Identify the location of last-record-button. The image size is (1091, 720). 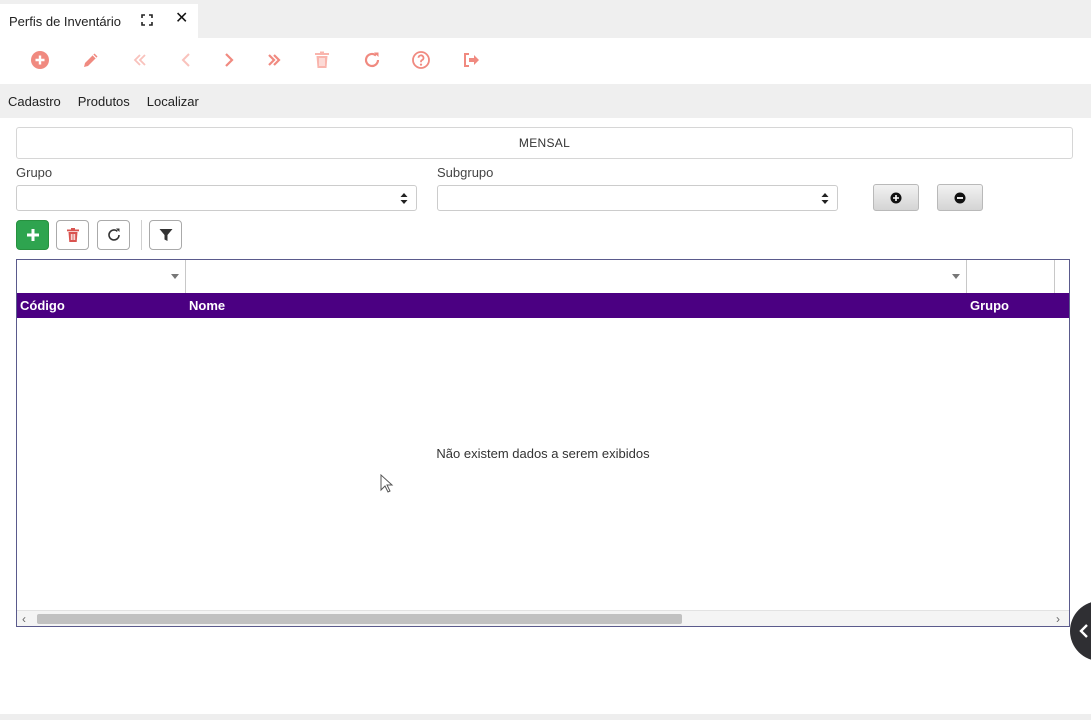
(274, 60).